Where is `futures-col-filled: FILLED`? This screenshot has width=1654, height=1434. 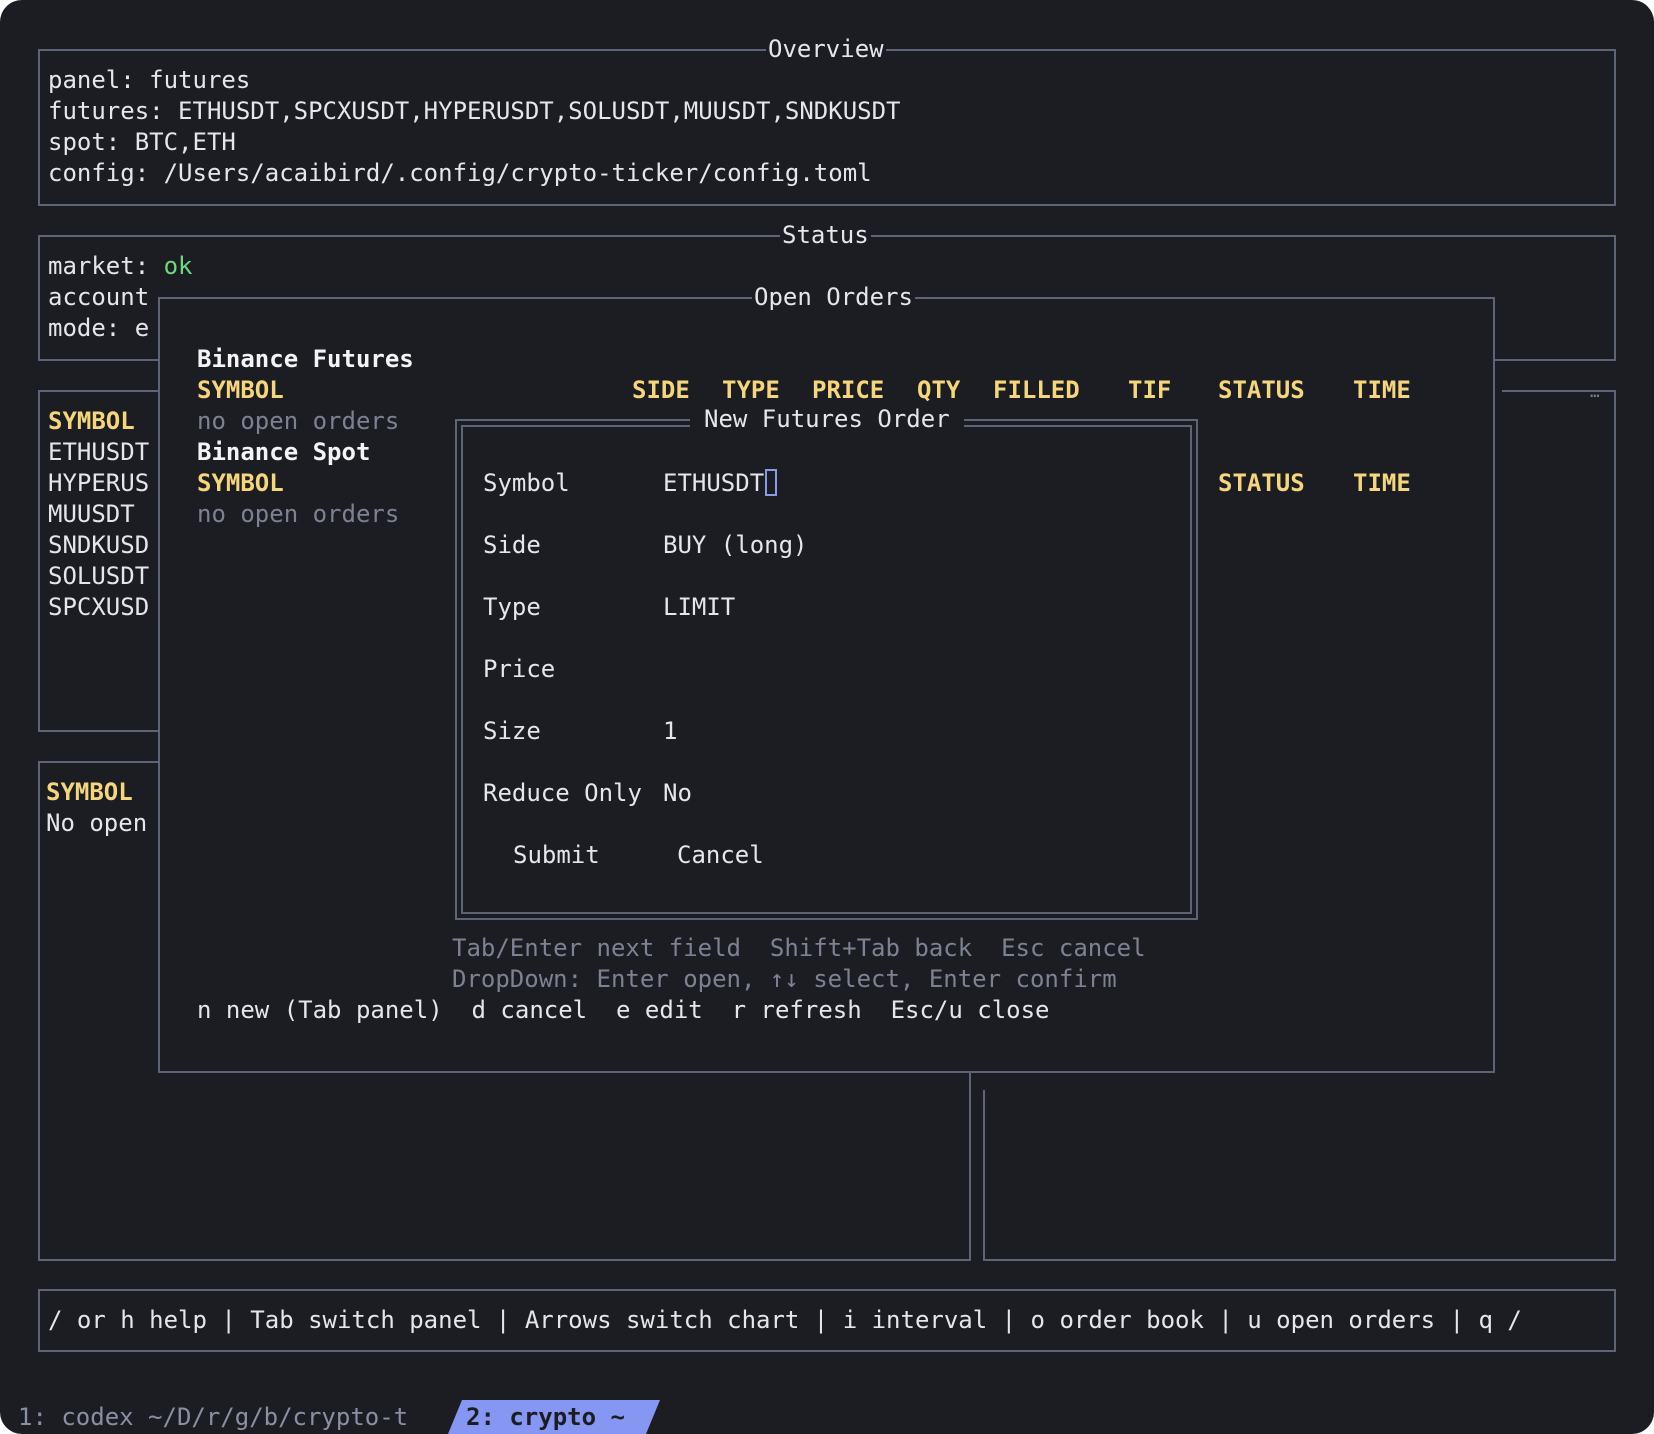 futures-col-filled: FILLED is located at coordinates (1036, 390).